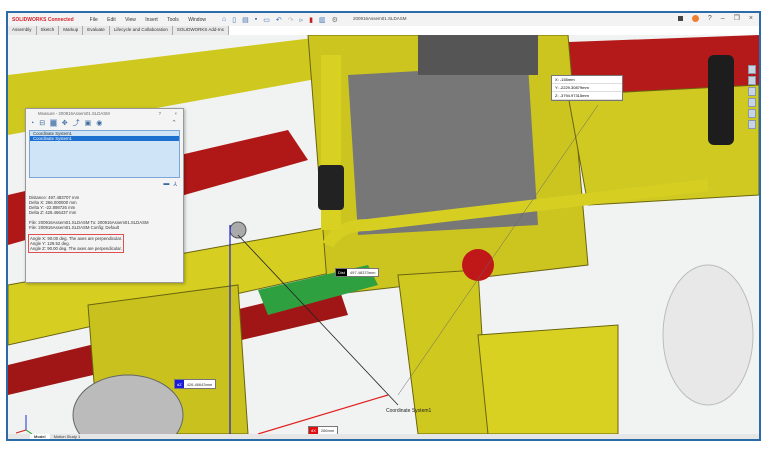  I want to click on task-pane-explorer-icon, so click(752, 91).